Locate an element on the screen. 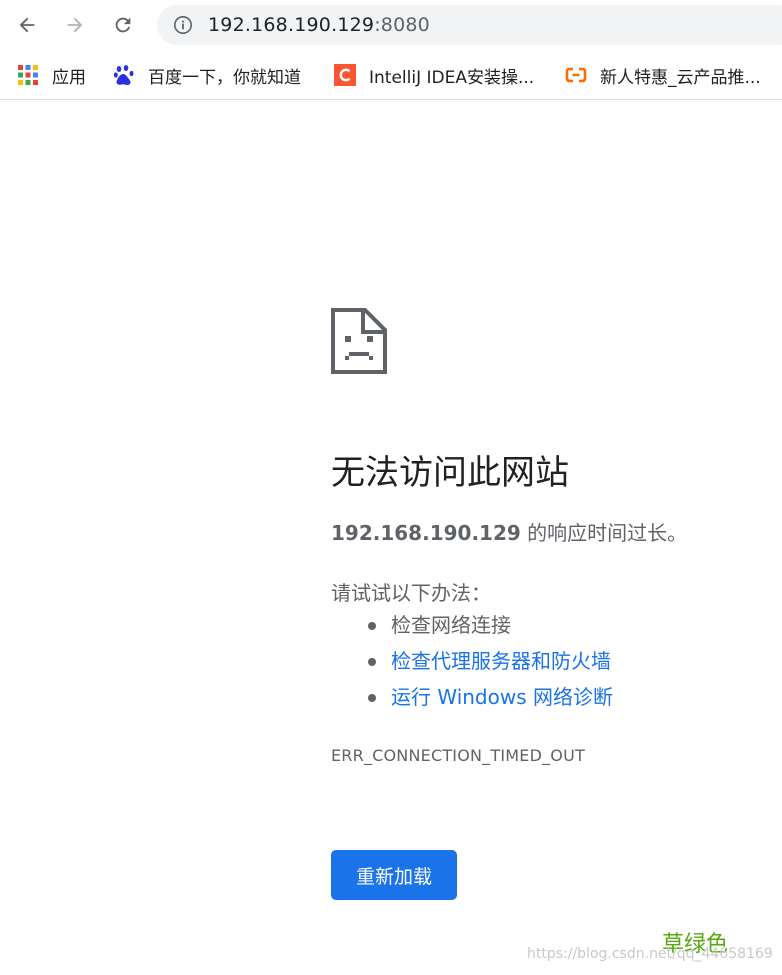 The width and height of the screenshot is (782, 975). address-port: :8080 is located at coordinates (402, 25).